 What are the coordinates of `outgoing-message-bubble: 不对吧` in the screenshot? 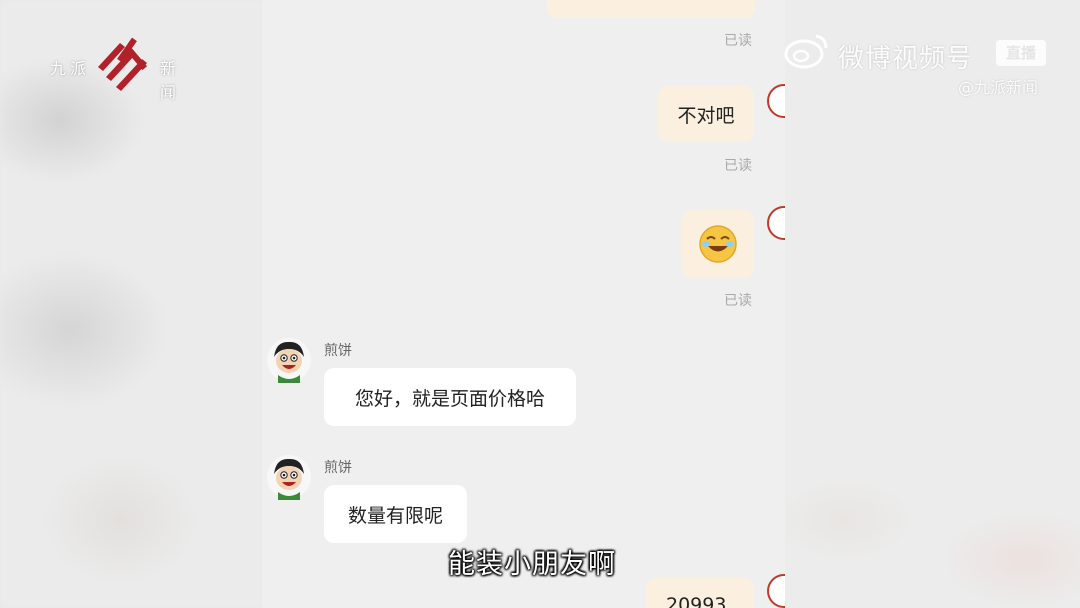 It's located at (706, 114).